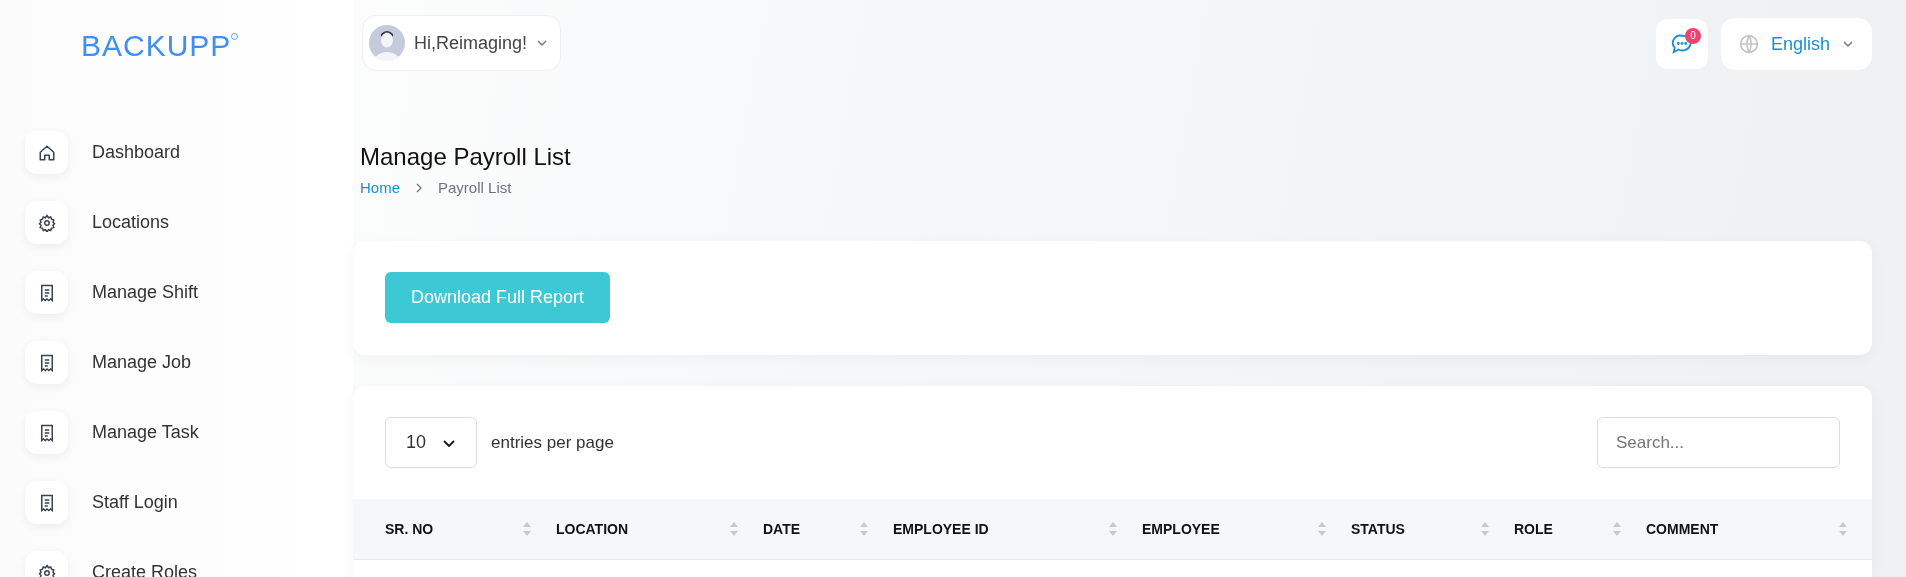 This screenshot has height=577, width=1906. Describe the element at coordinates (142, 362) in the screenshot. I see `sidebar-item: Manage Job` at that location.